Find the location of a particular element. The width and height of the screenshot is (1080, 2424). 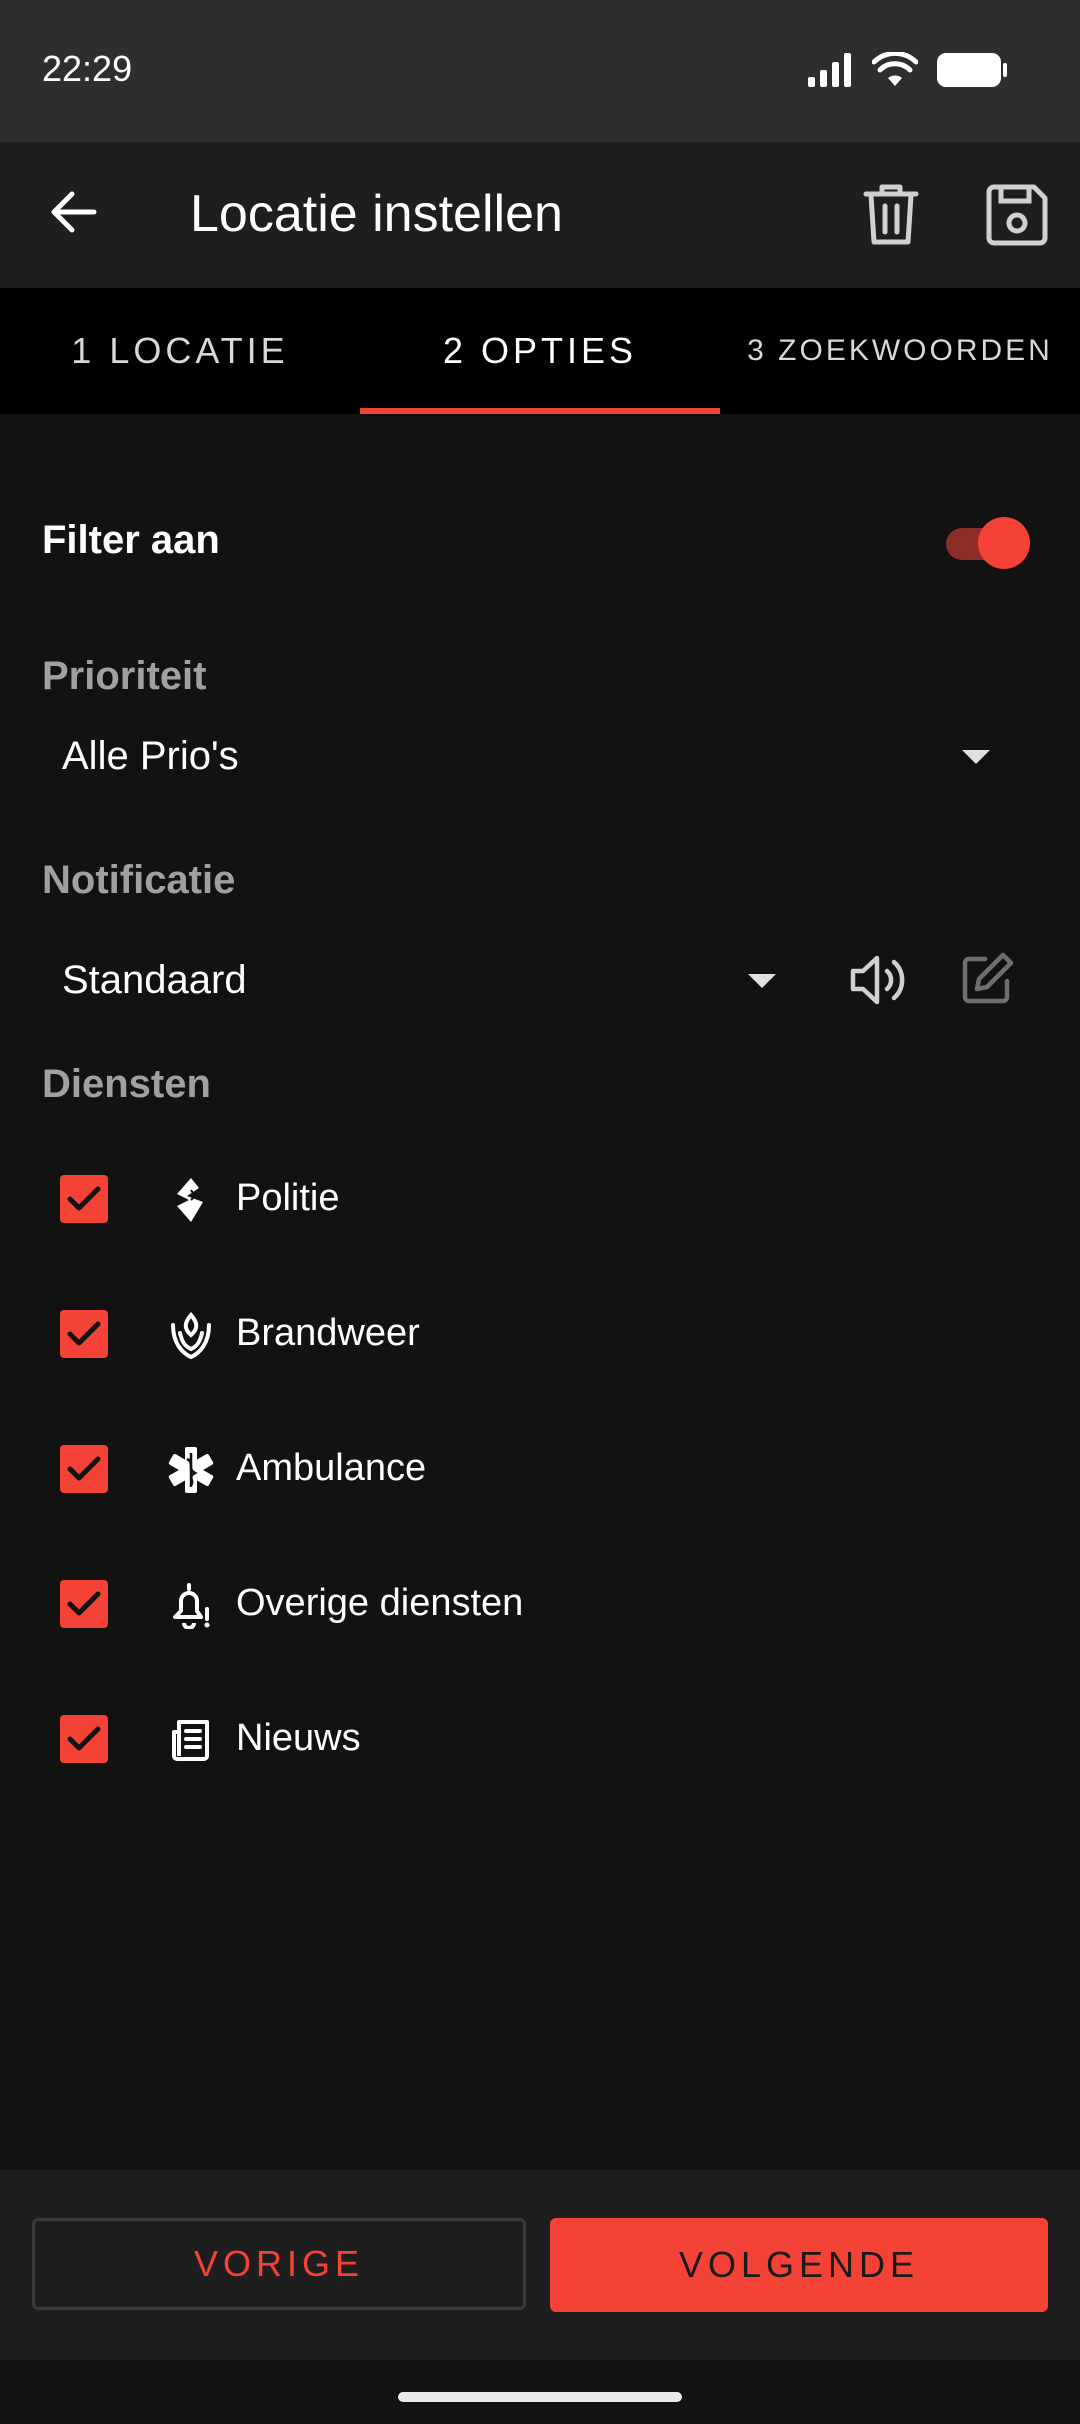

service-label: Overige diensten is located at coordinates (380, 1603).